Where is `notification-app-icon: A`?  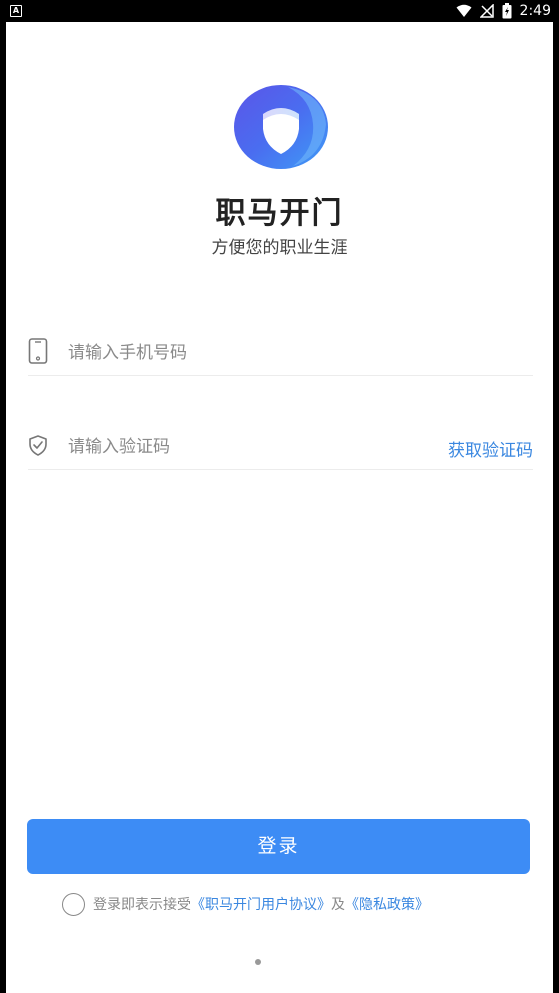 notification-app-icon: A is located at coordinates (16, 11).